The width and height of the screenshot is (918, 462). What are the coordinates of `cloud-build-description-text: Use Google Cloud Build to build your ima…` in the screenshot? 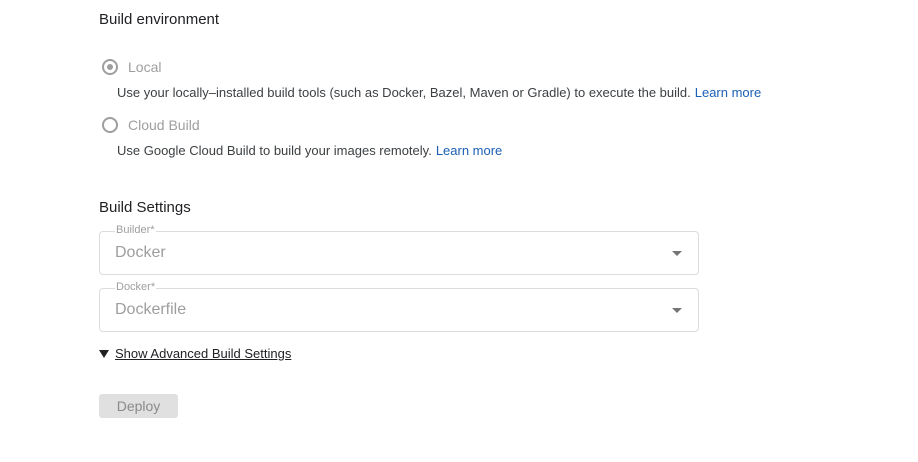 It's located at (274, 150).